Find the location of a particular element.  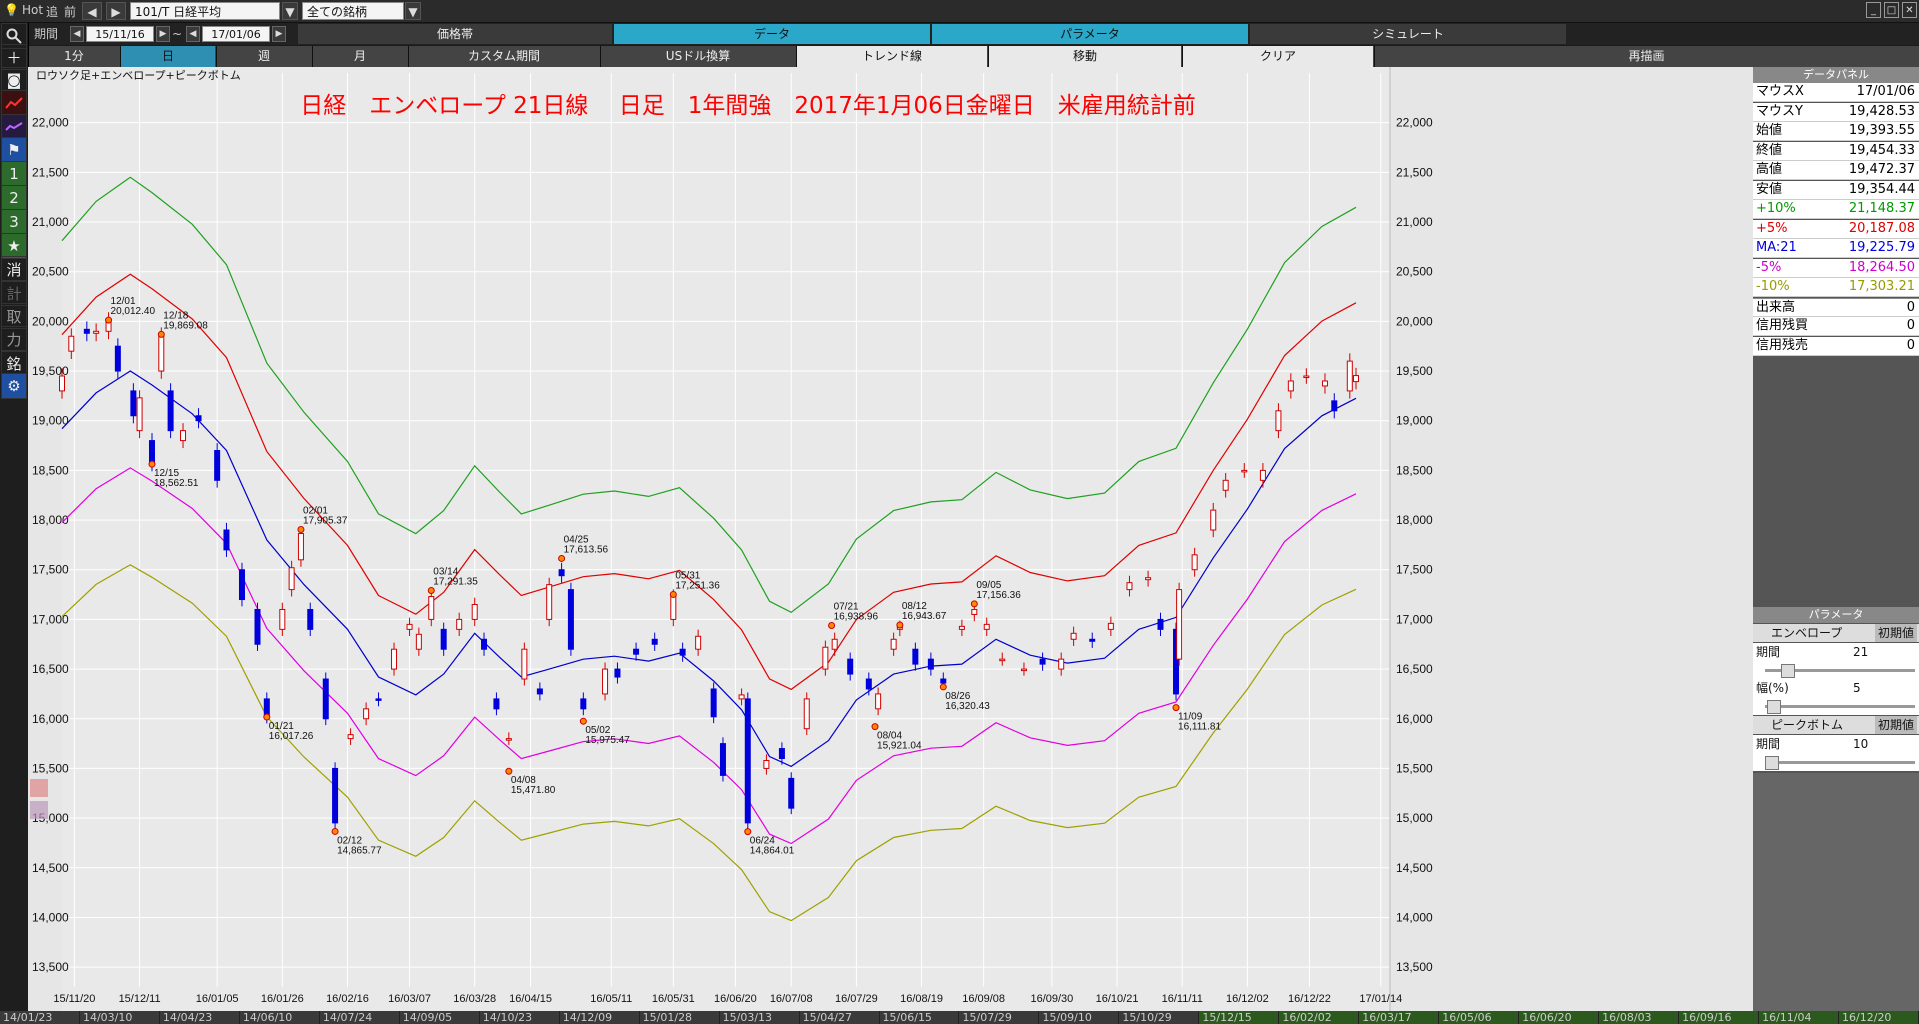

previous-button: 前 is located at coordinates (70, 11).